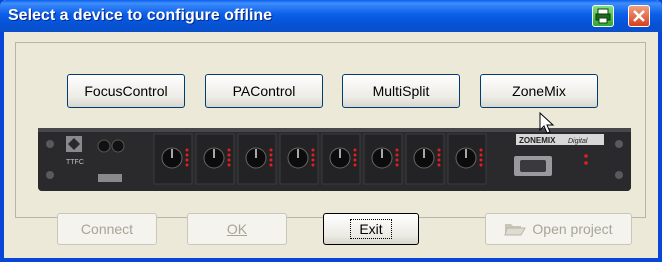  I want to click on exit-button: Exit, so click(371, 229).